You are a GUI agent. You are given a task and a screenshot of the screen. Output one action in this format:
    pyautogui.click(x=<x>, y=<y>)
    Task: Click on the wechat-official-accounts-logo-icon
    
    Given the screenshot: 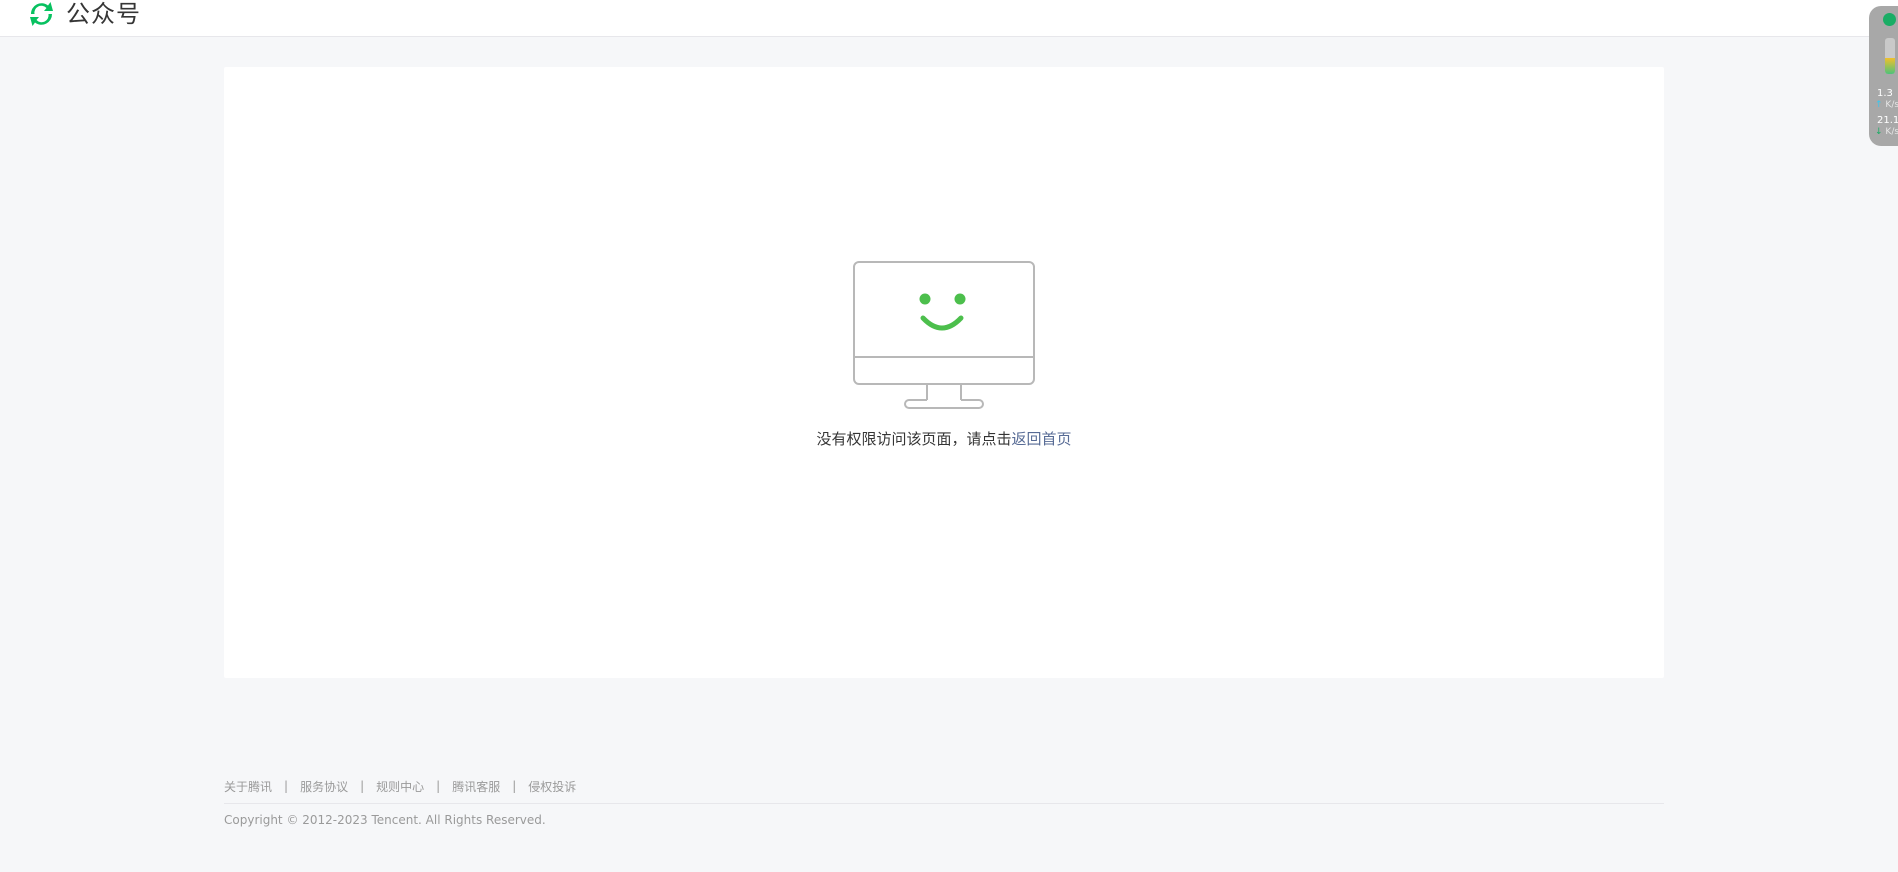 What is the action you would take?
    pyautogui.click(x=41, y=14)
    